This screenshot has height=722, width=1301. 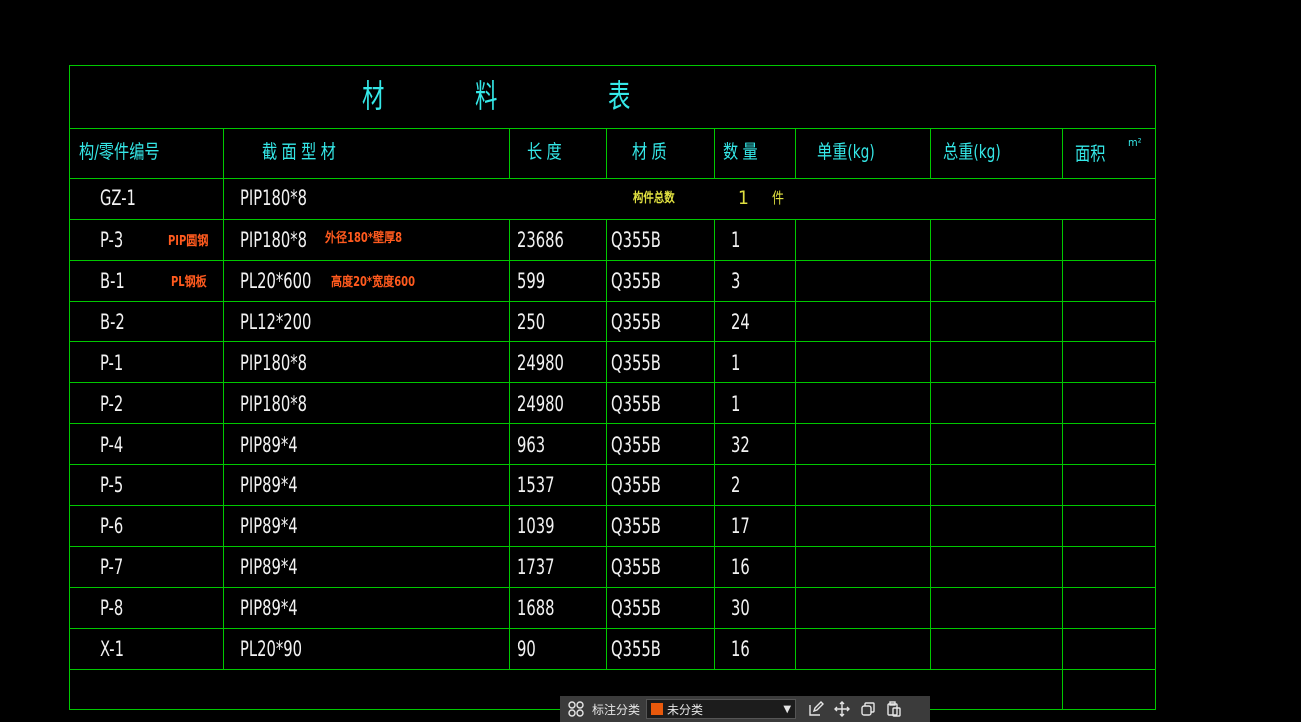 What do you see at coordinates (364, 238) in the screenshot?
I see `annotation-p3-desc: 外径180*壁厚8` at bounding box center [364, 238].